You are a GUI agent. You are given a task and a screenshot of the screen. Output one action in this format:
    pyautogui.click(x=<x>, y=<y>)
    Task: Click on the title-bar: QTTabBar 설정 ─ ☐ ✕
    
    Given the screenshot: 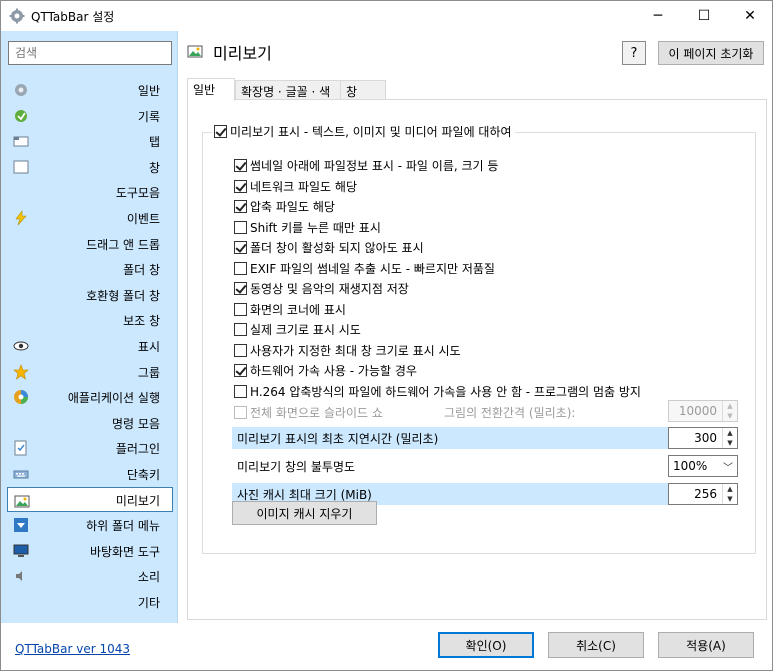 What is the action you would take?
    pyautogui.click(x=386, y=16)
    